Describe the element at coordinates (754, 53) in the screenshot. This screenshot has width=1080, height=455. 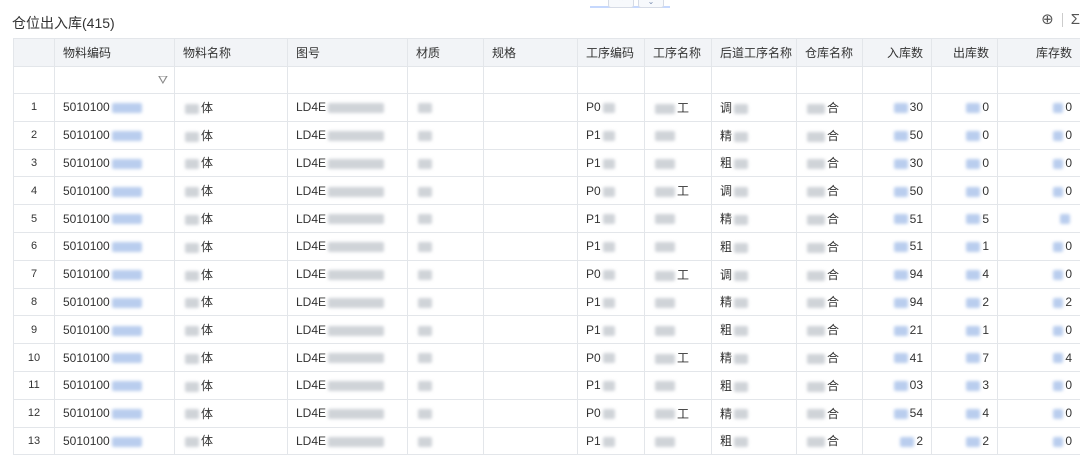
I see `col-header-next-process: 后道工序名称` at that location.